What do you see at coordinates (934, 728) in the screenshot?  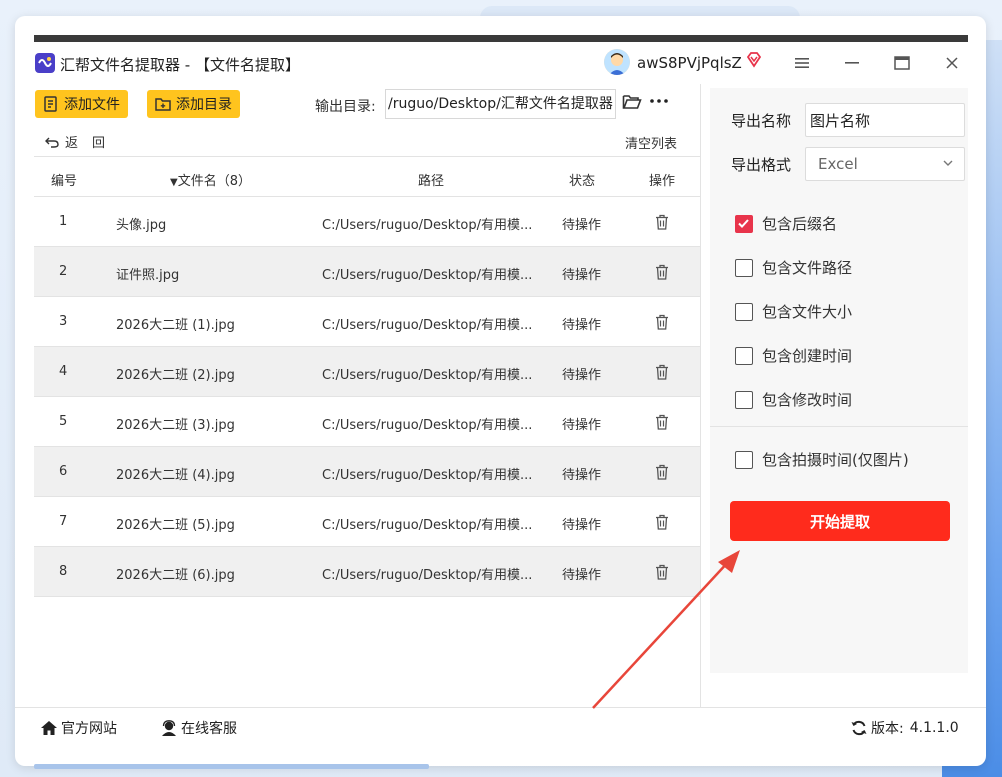 I see `version-number: 4.1.1.0` at bounding box center [934, 728].